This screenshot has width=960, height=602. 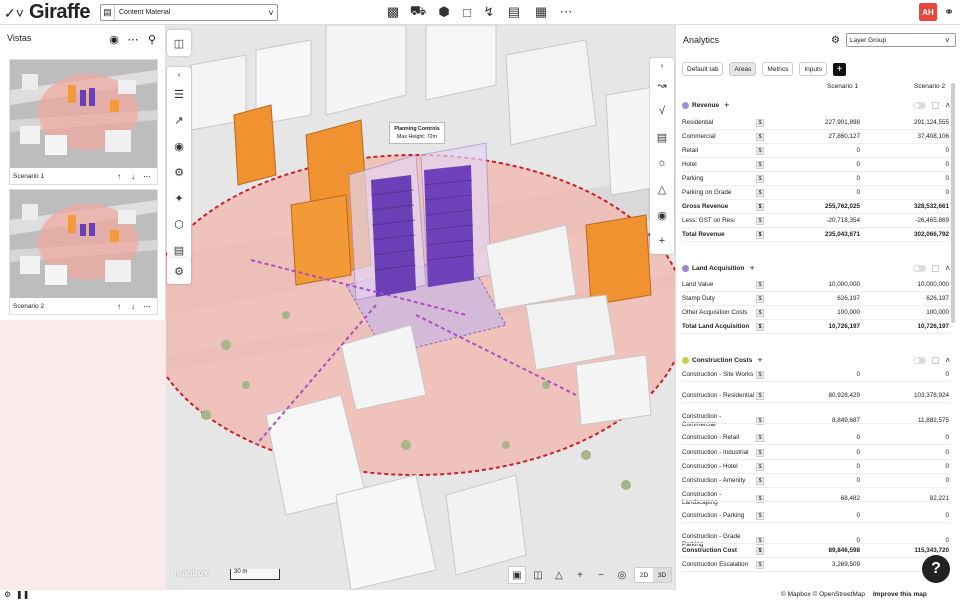 What do you see at coordinates (662, 65) in the screenshot?
I see `collapse-icon: ›` at bounding box center [662, 65].